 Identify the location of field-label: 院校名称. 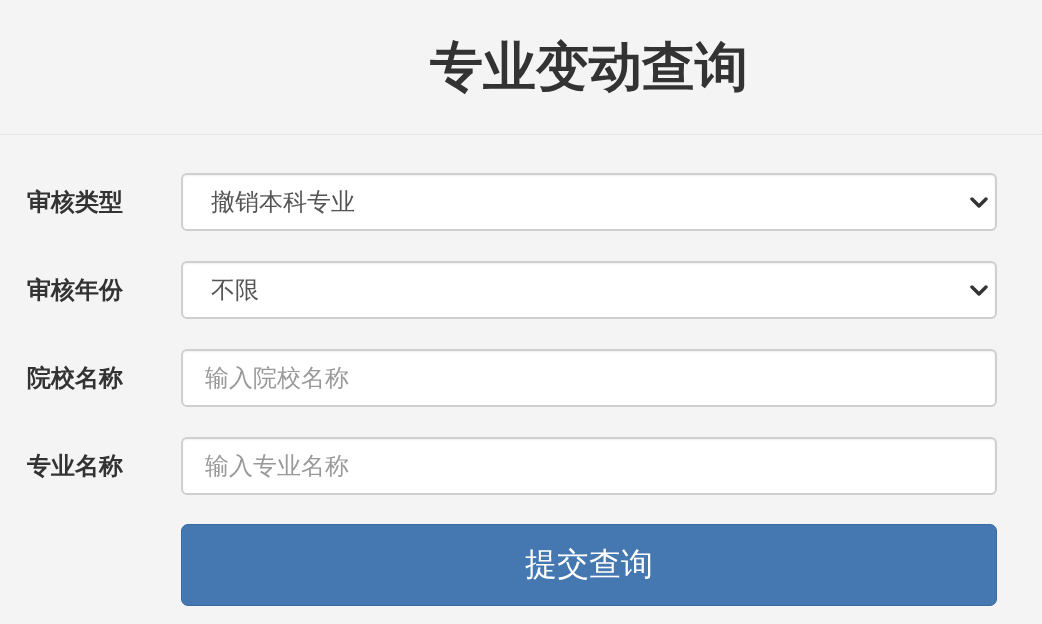
(75, 378).